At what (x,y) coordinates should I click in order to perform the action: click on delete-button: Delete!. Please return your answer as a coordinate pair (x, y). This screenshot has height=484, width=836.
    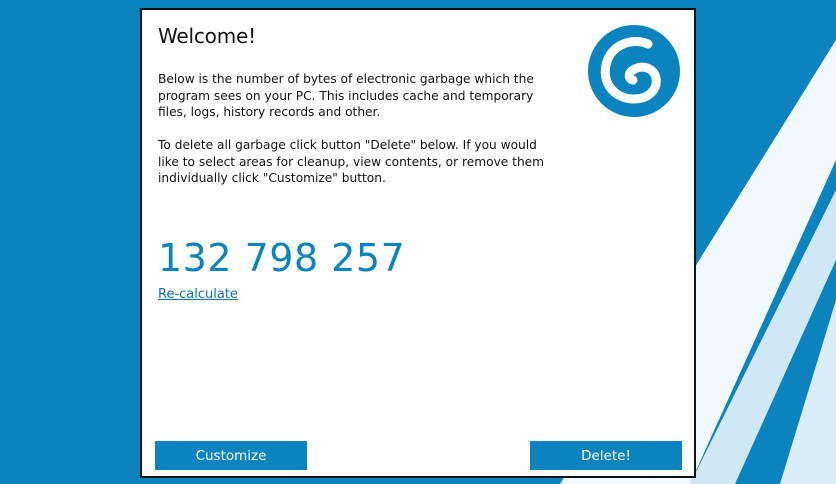
    Looking at the image, I should click on (606, 455).